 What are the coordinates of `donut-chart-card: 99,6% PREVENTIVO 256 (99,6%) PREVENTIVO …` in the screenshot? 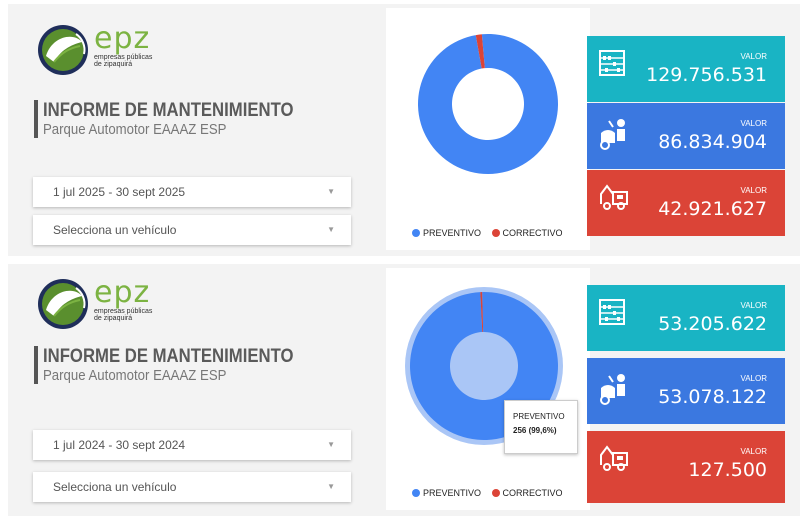 It's located at (488, 389).